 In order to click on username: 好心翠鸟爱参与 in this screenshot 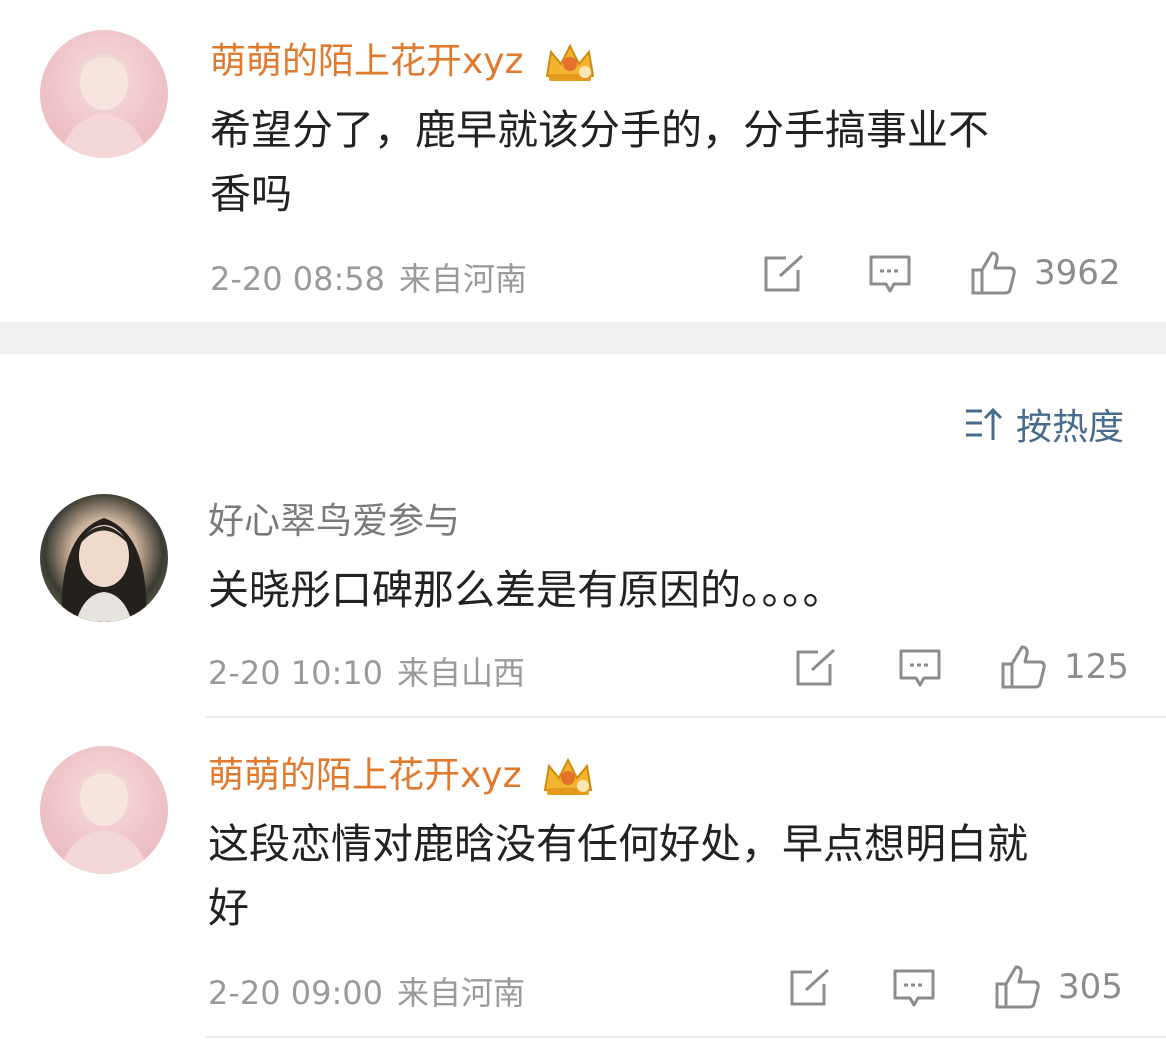, I will do `click(334, 522)`.